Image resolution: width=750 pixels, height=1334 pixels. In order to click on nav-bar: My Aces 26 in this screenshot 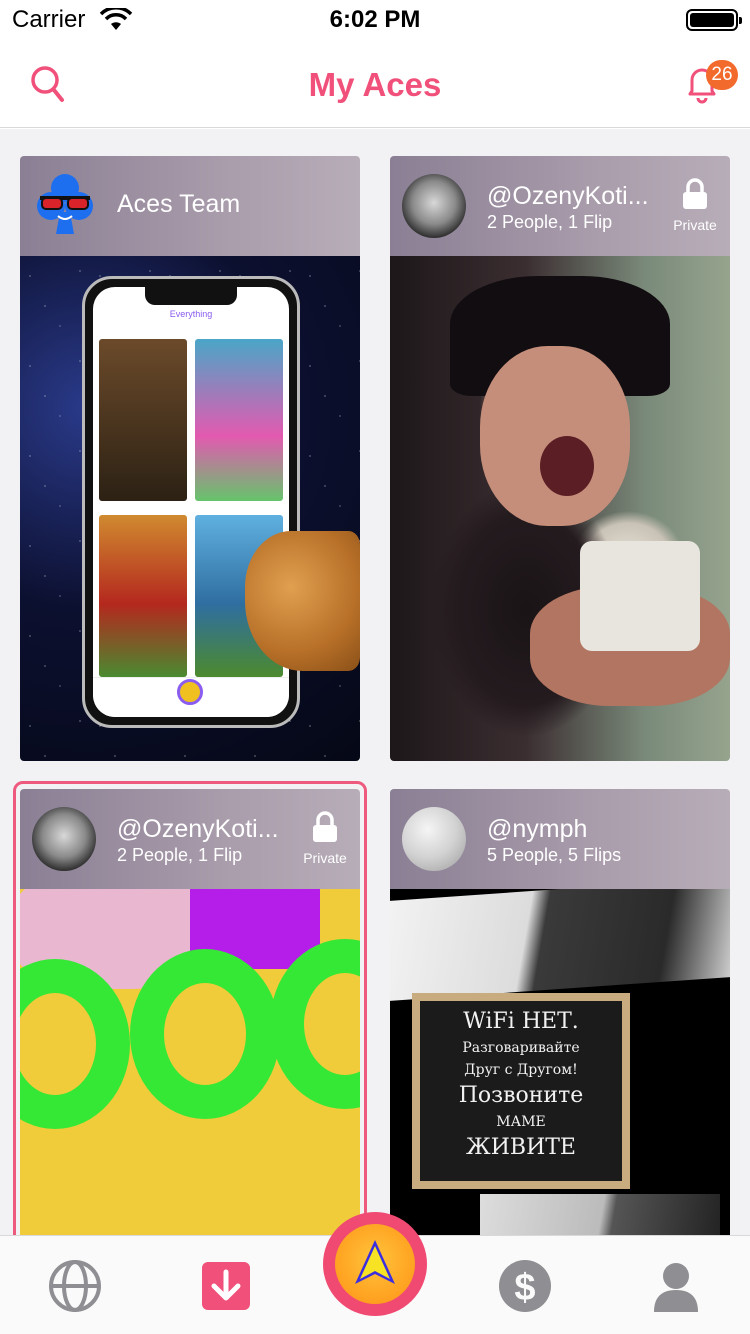, I will do `click(375, 84)`.